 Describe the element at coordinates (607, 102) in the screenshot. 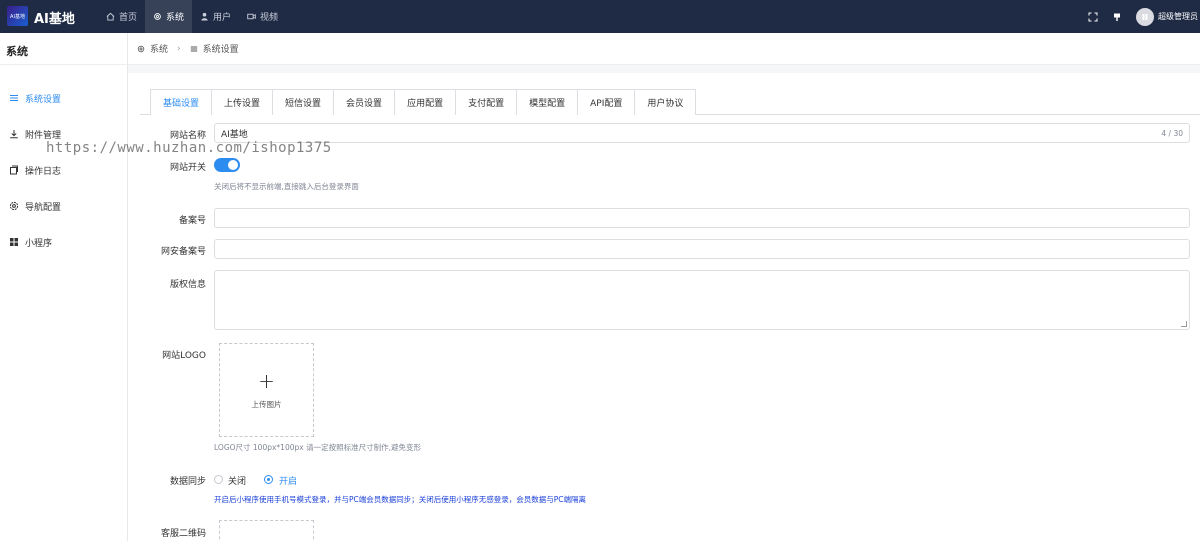

I see `tab-api: API配置` at that location.